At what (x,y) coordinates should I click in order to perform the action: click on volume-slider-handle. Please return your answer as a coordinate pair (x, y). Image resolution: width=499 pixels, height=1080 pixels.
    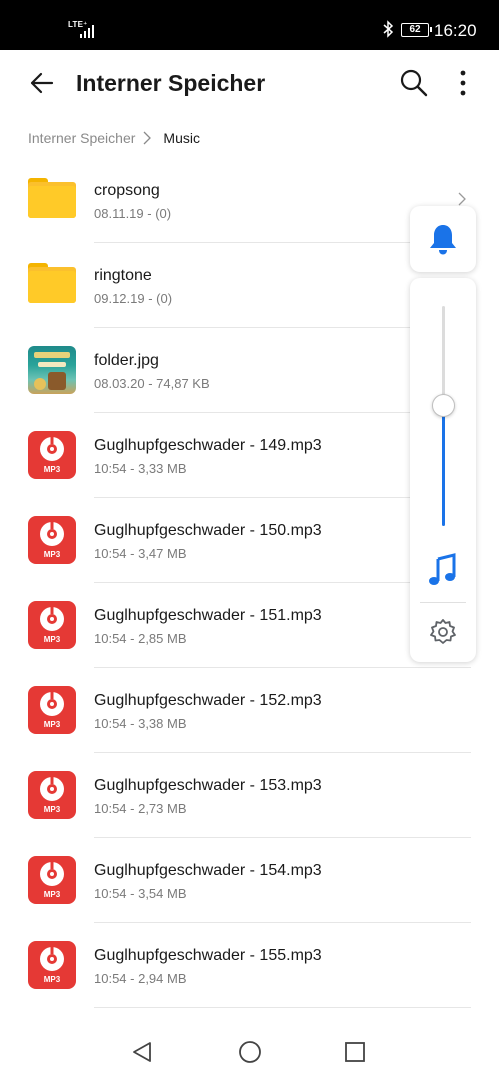
    Looking at the image, I should click on (443, 405).